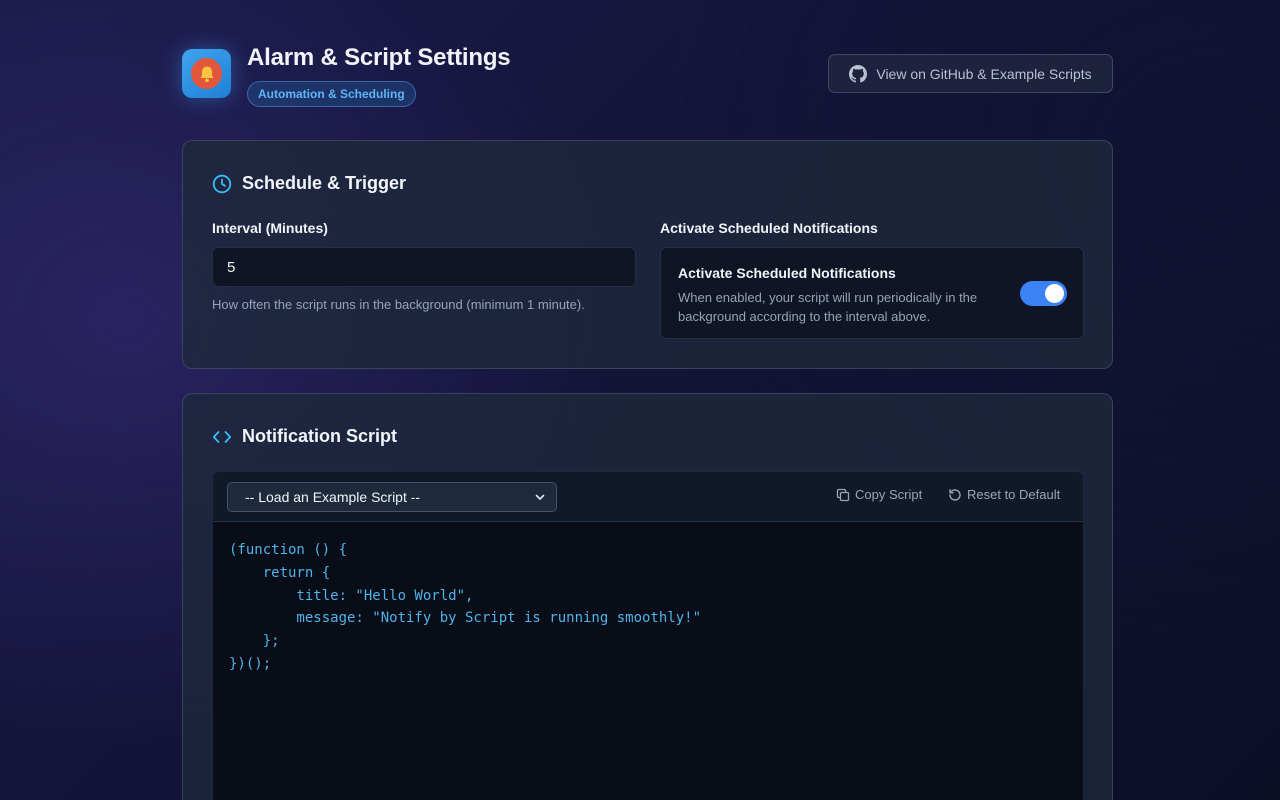 Image resolution: width=1280 pixels, height=800 pixels. What do you see at coordinates (769, 228) in the screenshot?
I see `activate-section-label: Activate Scheduled Notifications` at bounding box center [769, 228].